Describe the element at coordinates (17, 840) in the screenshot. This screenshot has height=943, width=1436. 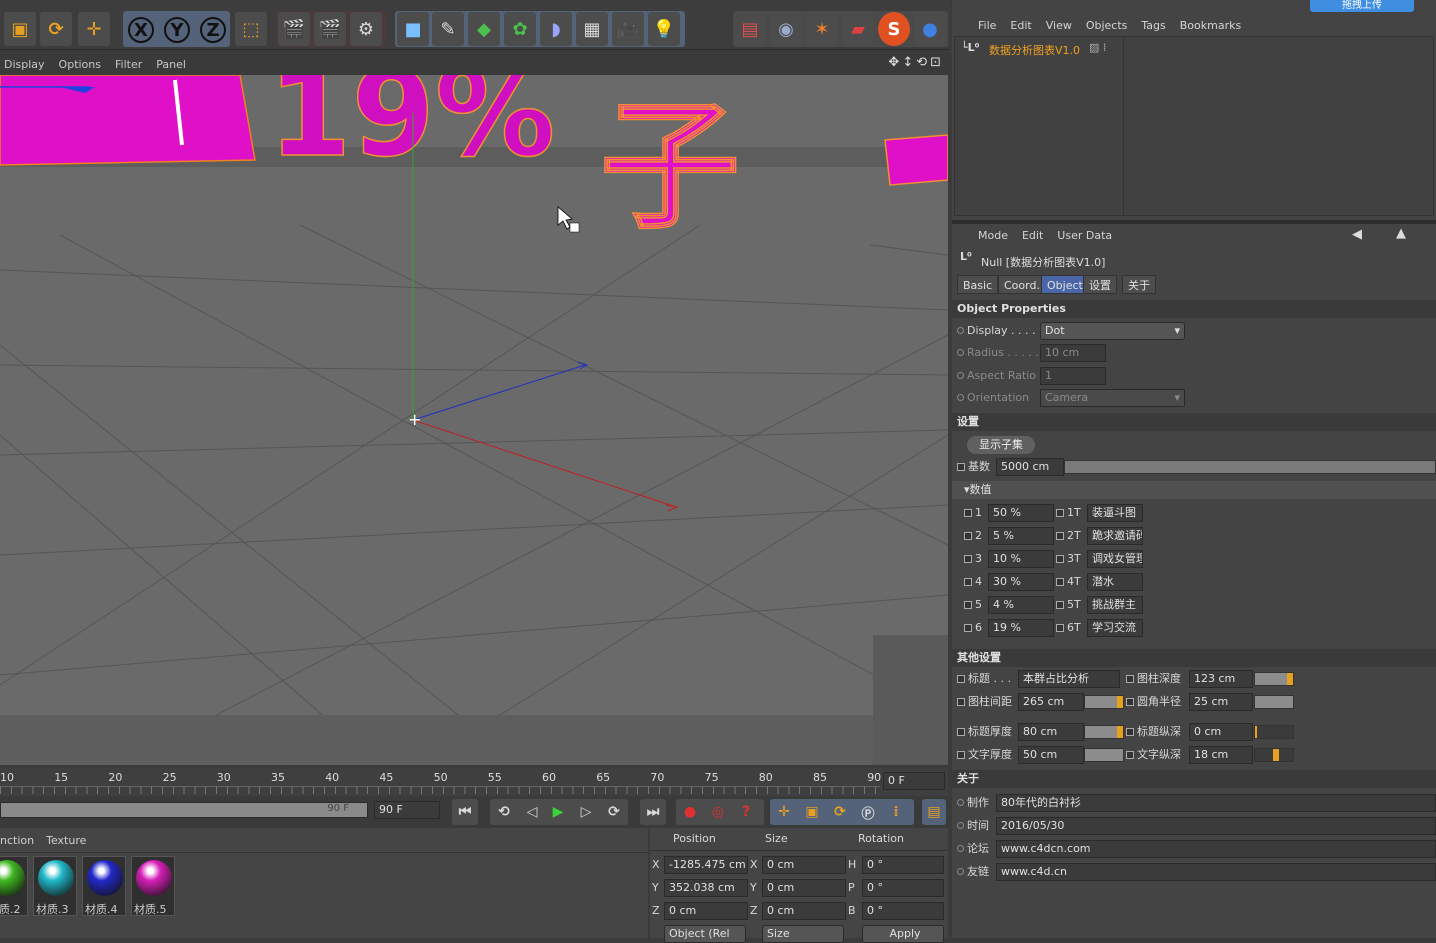
I see `menu-function: nction` at that location.